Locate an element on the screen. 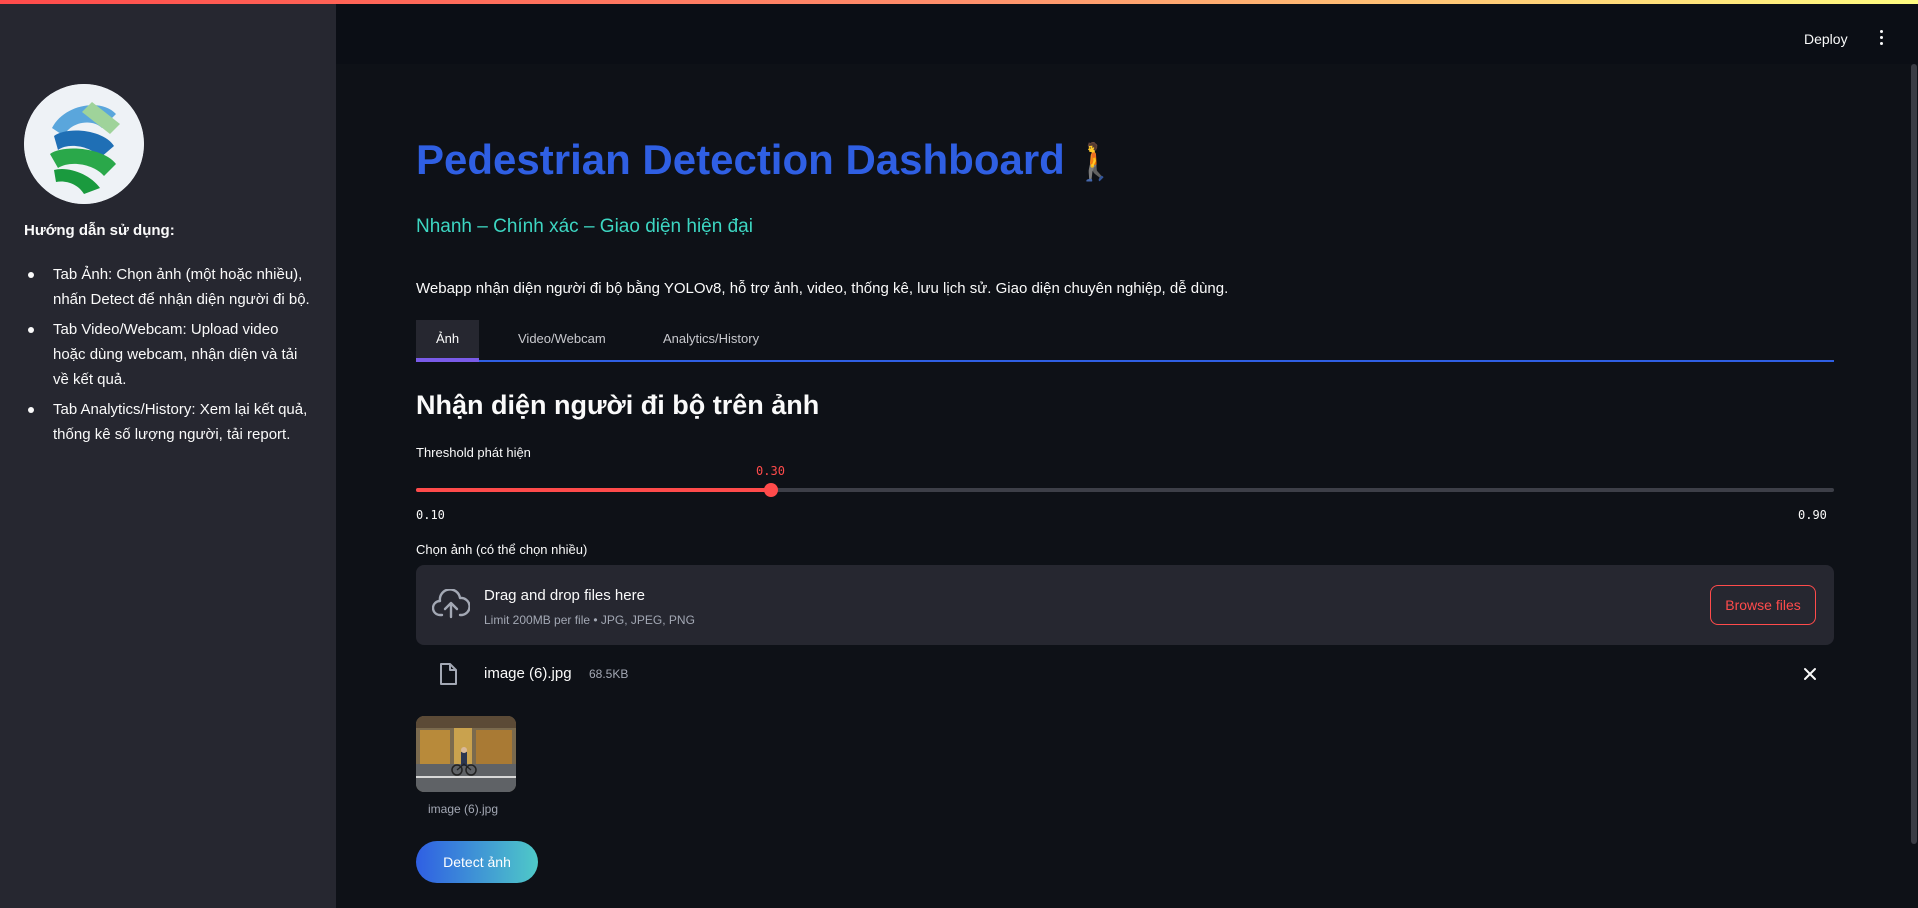 The height and width of the screenshot is (908, 1918). app-logo is located at coordinates (84, 144).